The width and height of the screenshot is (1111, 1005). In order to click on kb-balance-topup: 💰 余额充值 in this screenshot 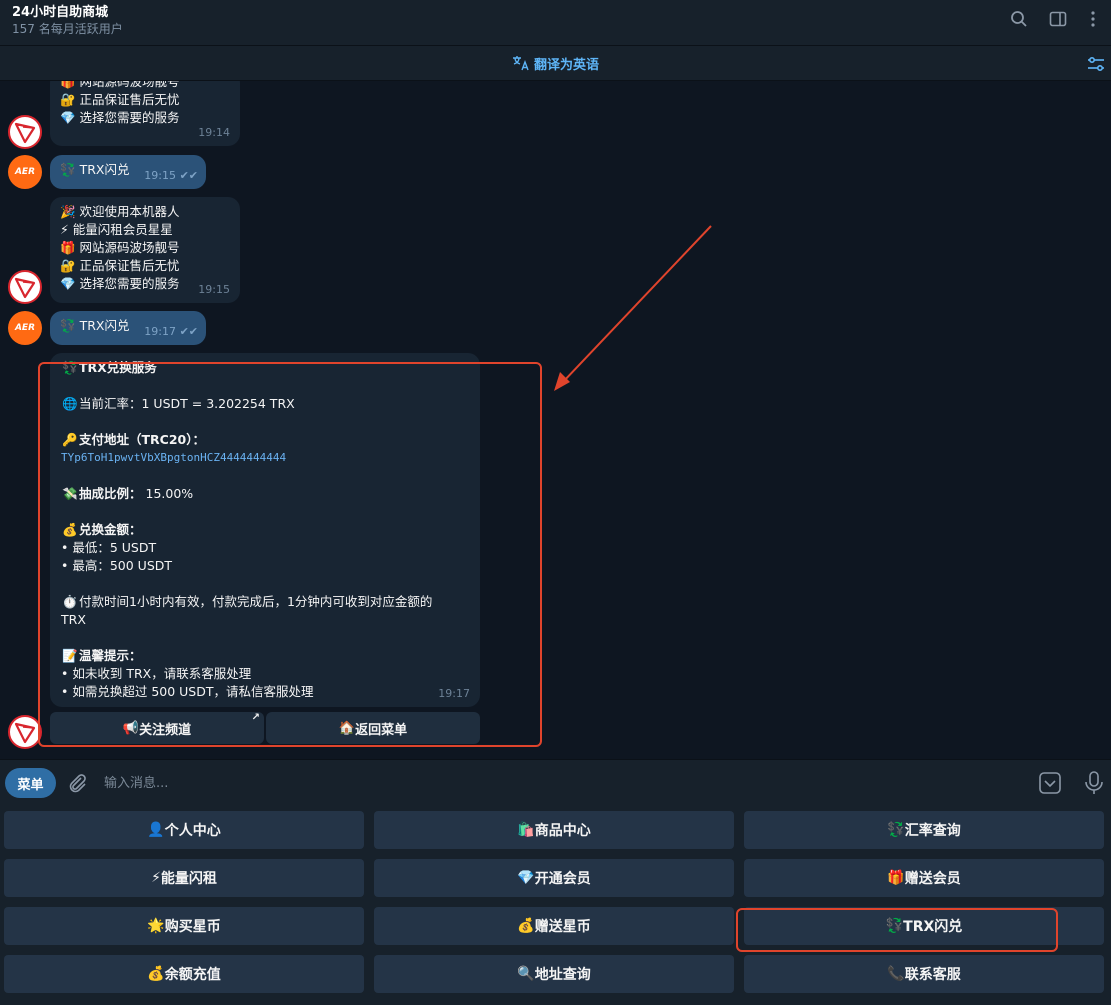, I will do `click(184, 974)`.